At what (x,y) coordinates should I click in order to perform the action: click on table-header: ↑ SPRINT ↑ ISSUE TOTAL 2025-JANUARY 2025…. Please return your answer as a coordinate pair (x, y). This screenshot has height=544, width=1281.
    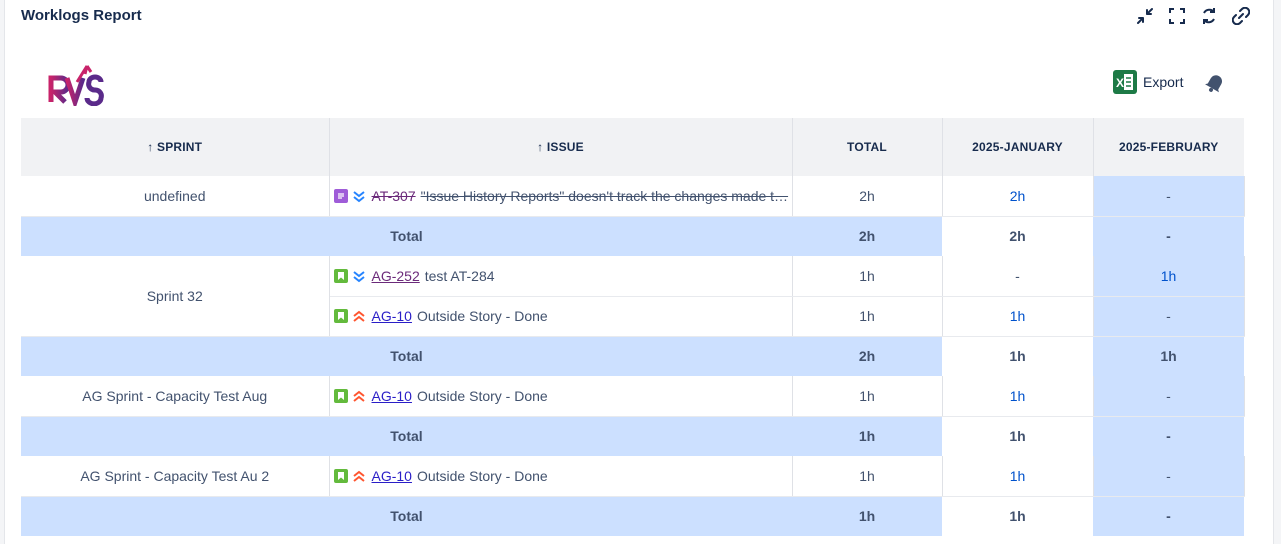
    Looking at the image, I should click on (632, 147).